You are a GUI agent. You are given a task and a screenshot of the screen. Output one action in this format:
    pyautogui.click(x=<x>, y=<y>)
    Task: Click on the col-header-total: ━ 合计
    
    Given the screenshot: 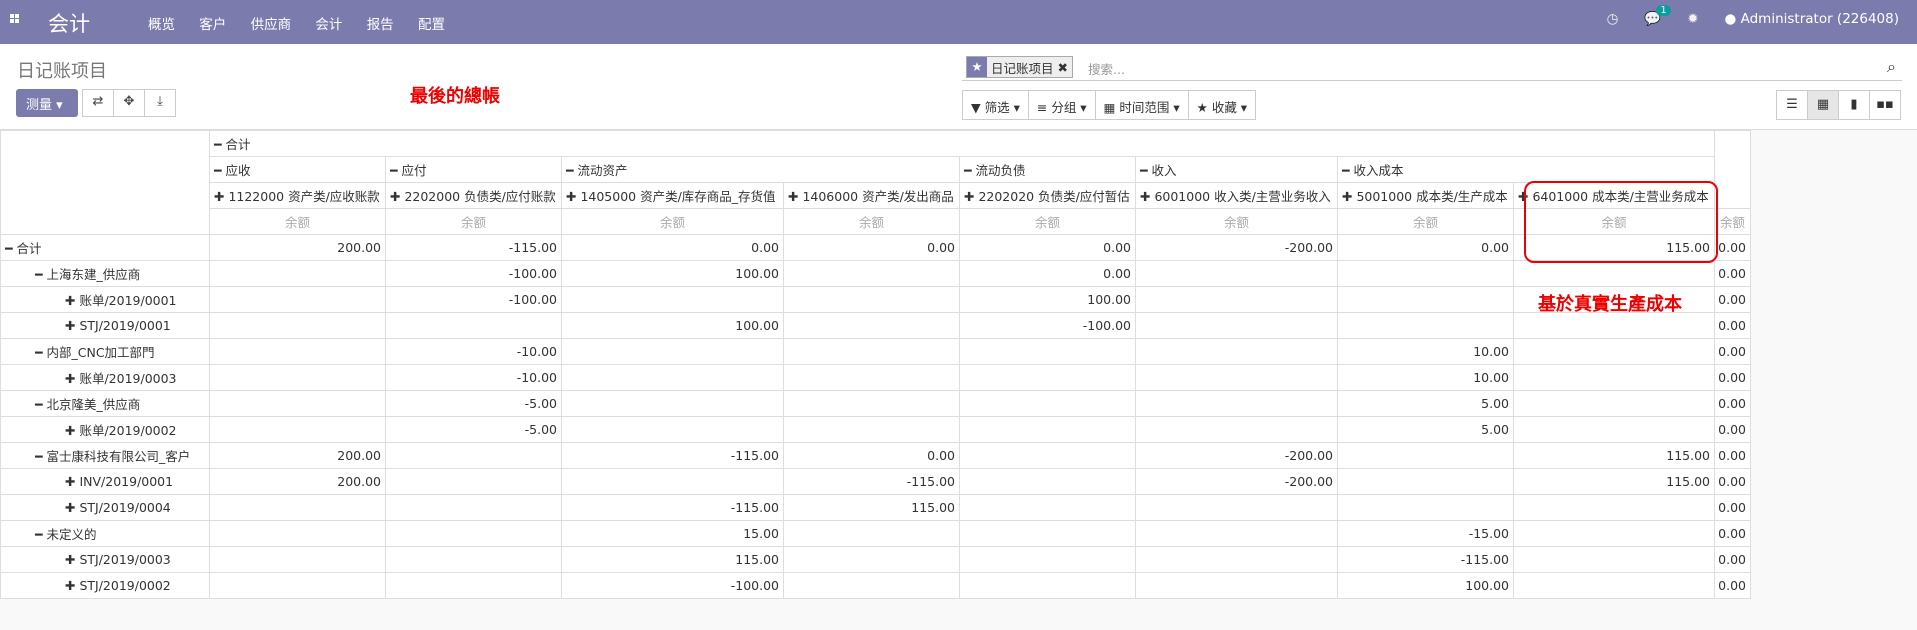 What is the action you would take?
    pyautogui.click(x=962, y=143)
    